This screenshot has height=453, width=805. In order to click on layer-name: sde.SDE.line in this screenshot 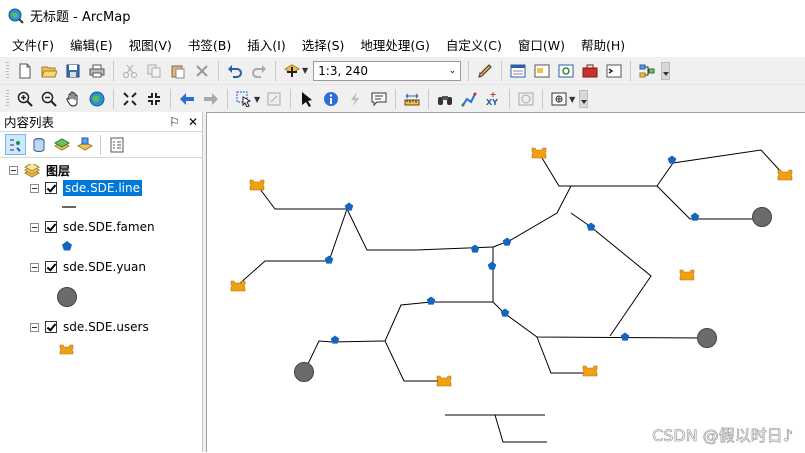, I will do `click(102, 188)`.